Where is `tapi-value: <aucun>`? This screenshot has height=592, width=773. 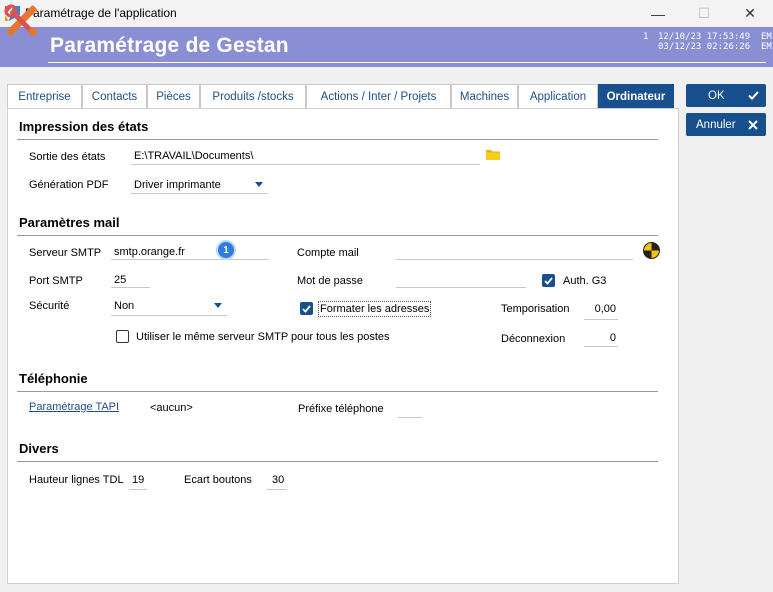 tapi-value: <aucun> is located at coordinates (171, 408).